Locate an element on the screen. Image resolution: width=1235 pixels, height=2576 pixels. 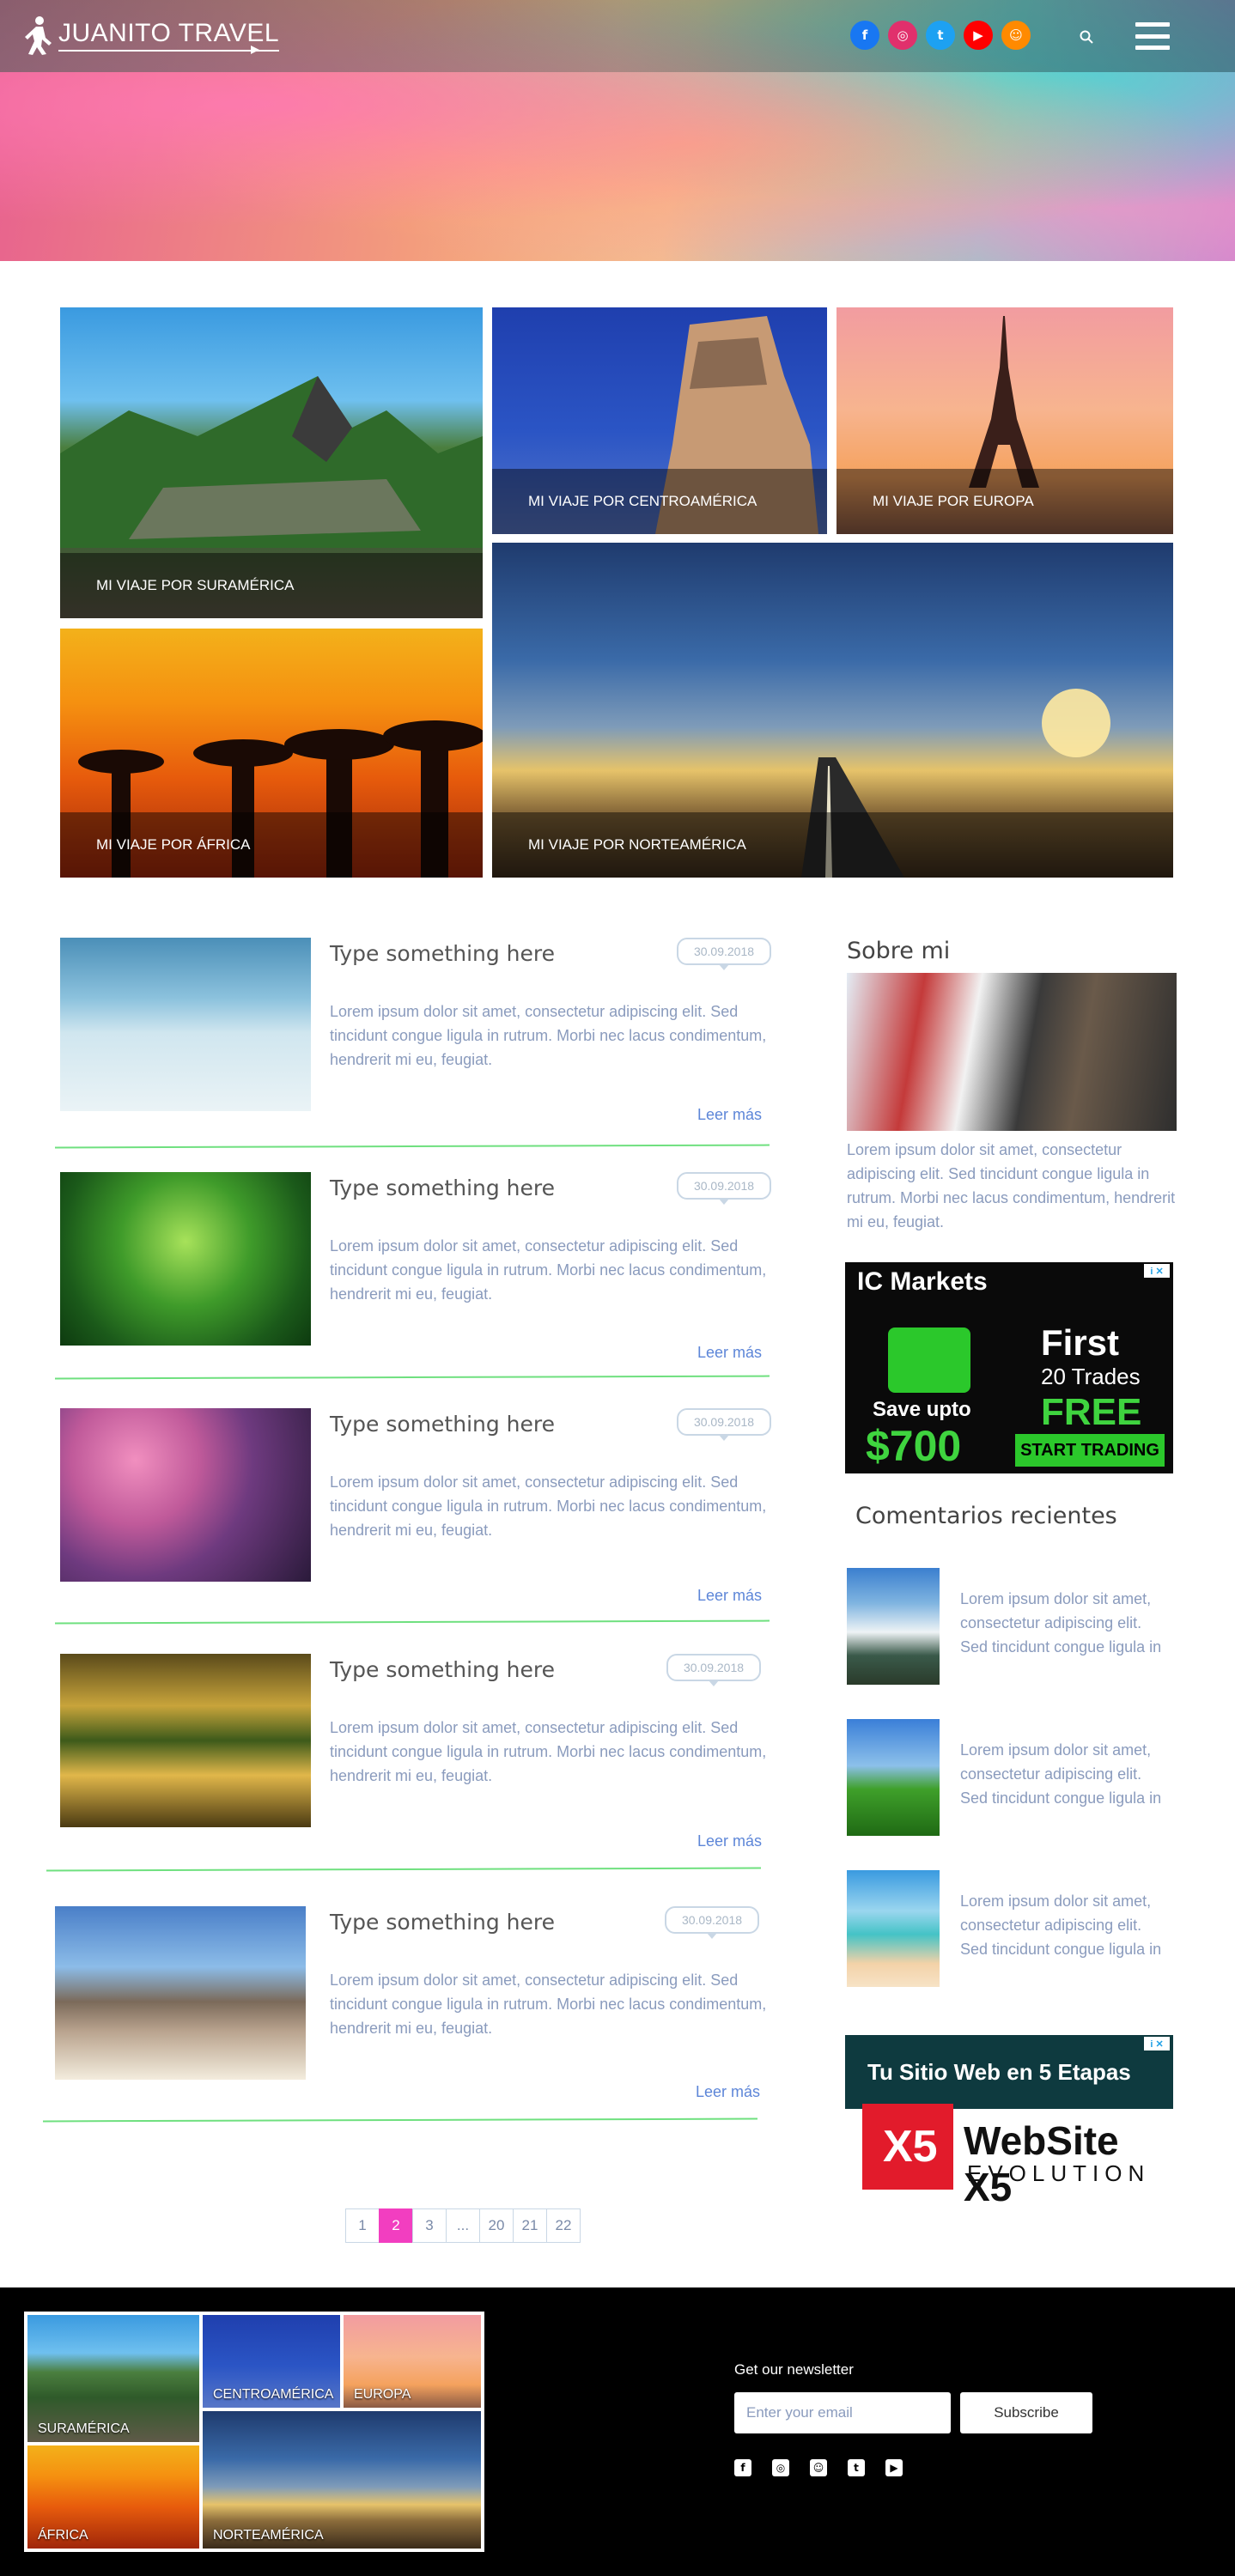
newsletter-label: Get our newsletter is located at coordinates (794, 2369).